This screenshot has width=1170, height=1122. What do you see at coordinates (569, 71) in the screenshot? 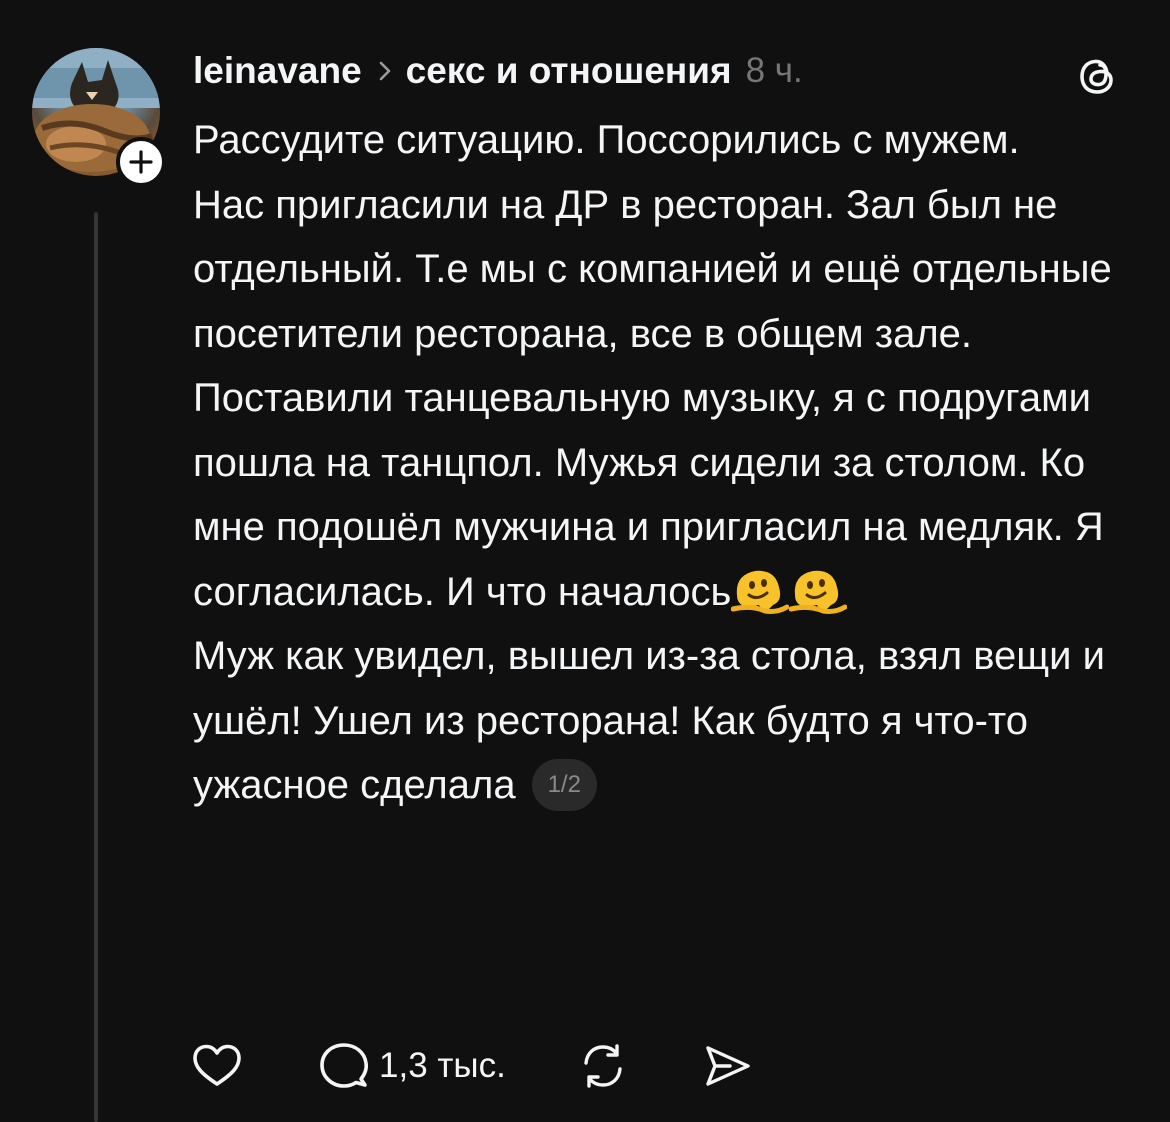
I see `community-link: секс и отношения` at bounding box center [569, 71].